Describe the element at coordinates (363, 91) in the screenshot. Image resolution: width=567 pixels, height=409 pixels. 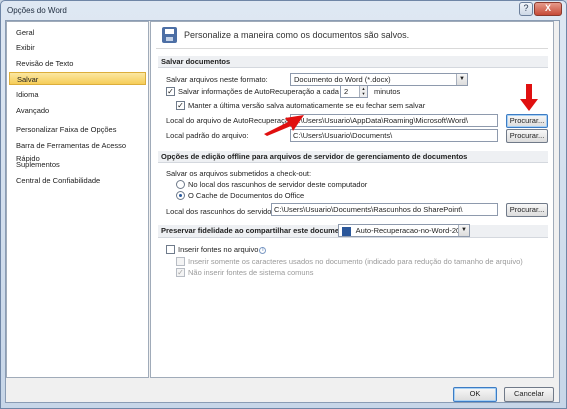
I see `spin-arrows-icon: ▲ ▼` at that location.